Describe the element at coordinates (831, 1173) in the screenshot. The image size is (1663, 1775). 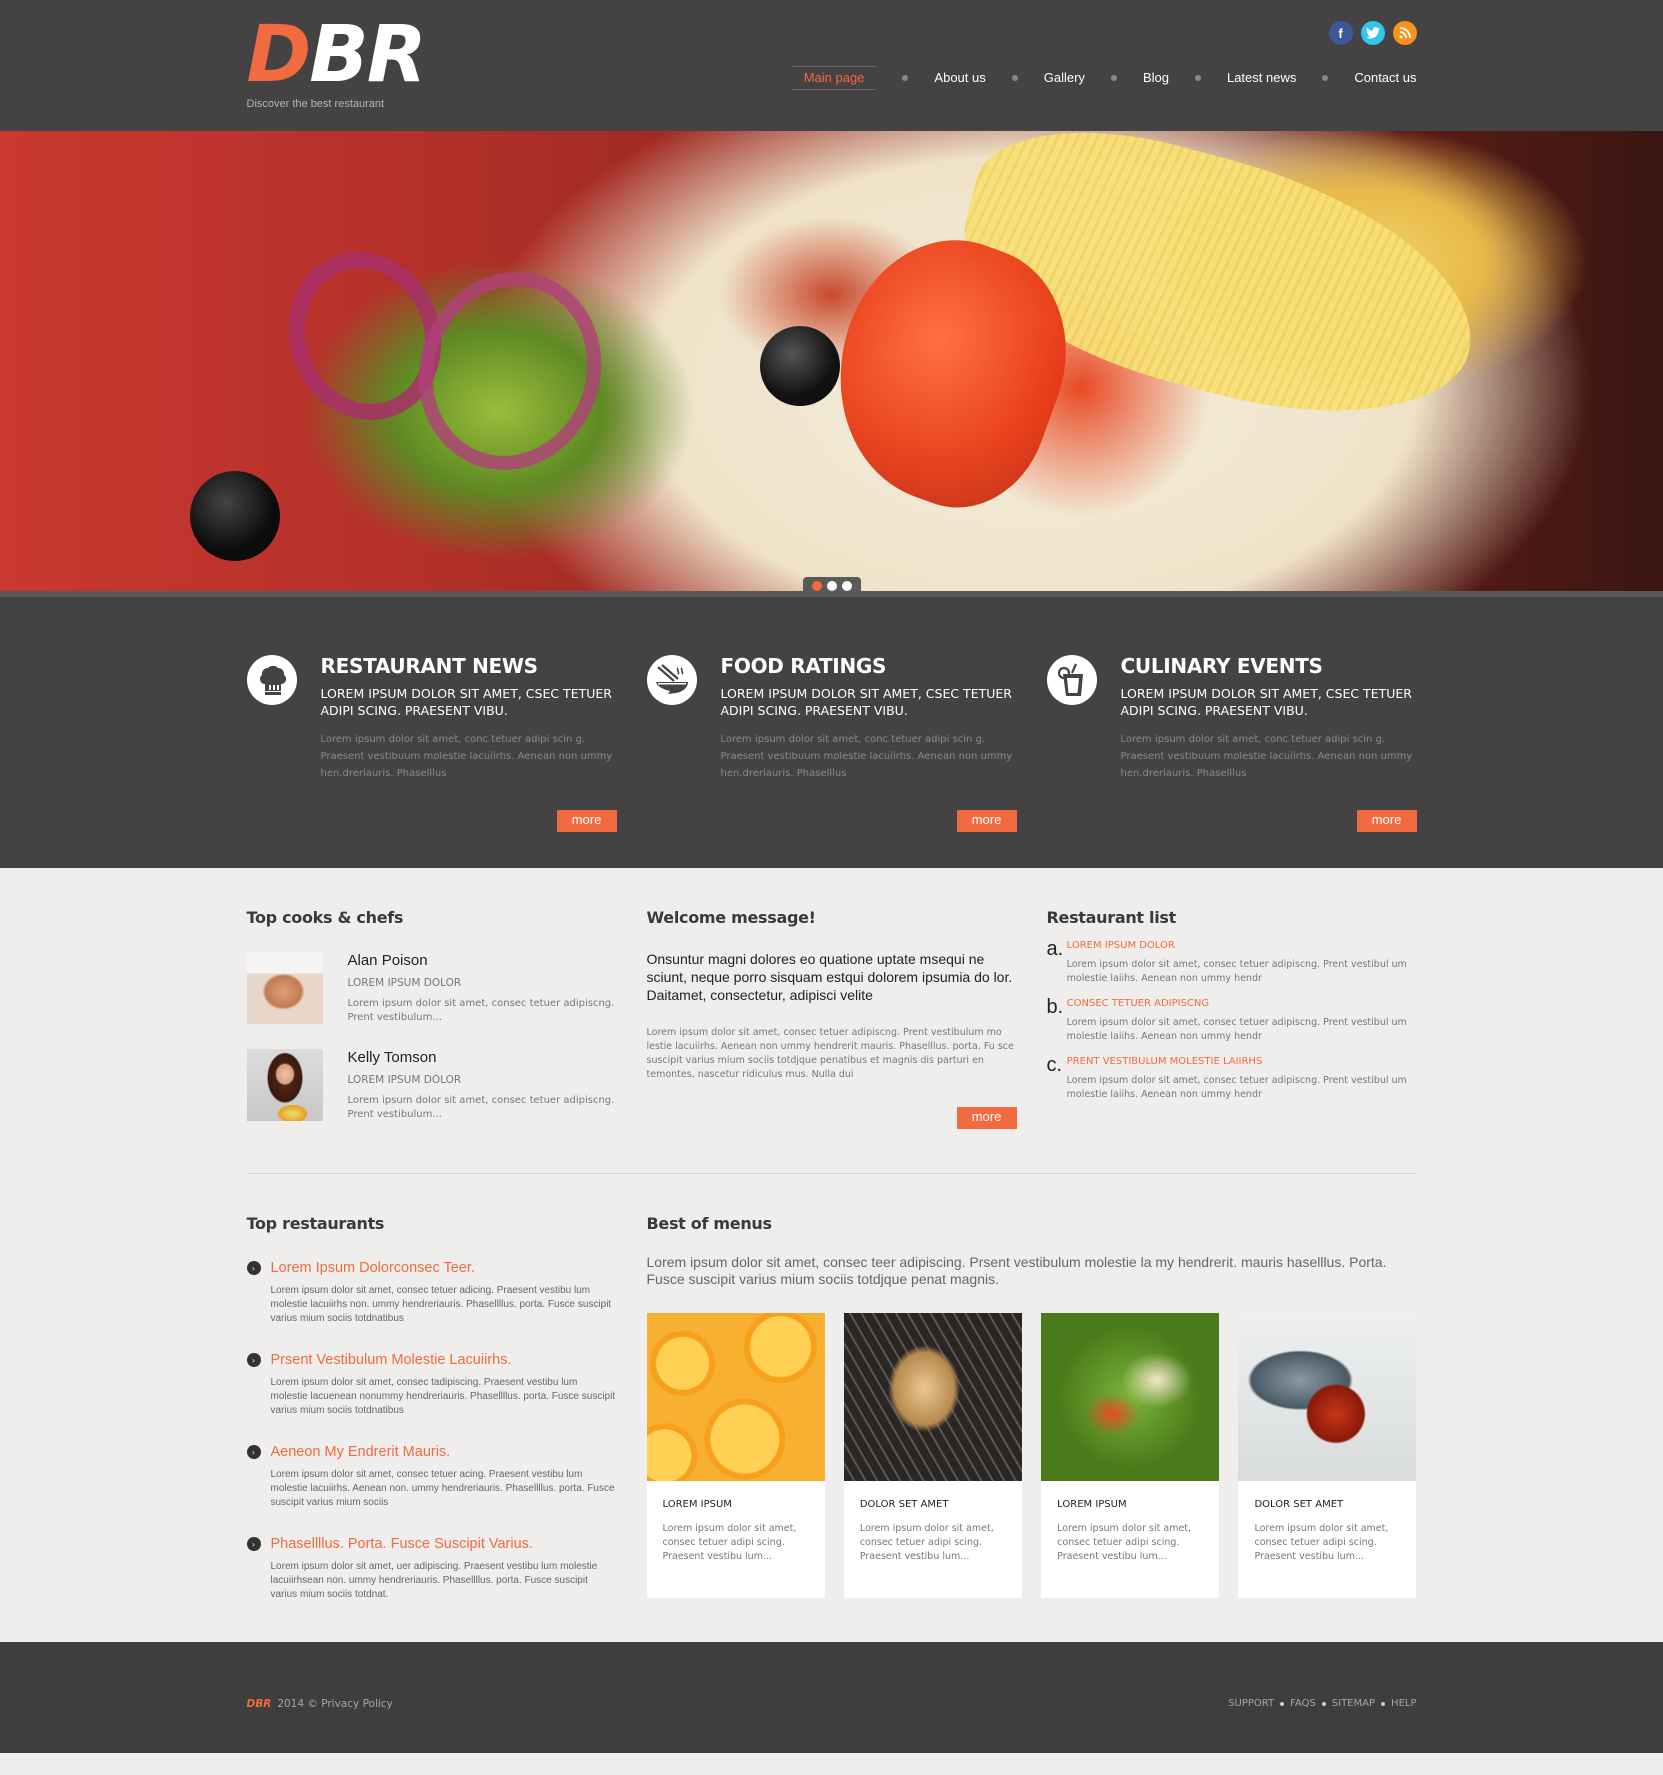
I see `section-divider` at that location.